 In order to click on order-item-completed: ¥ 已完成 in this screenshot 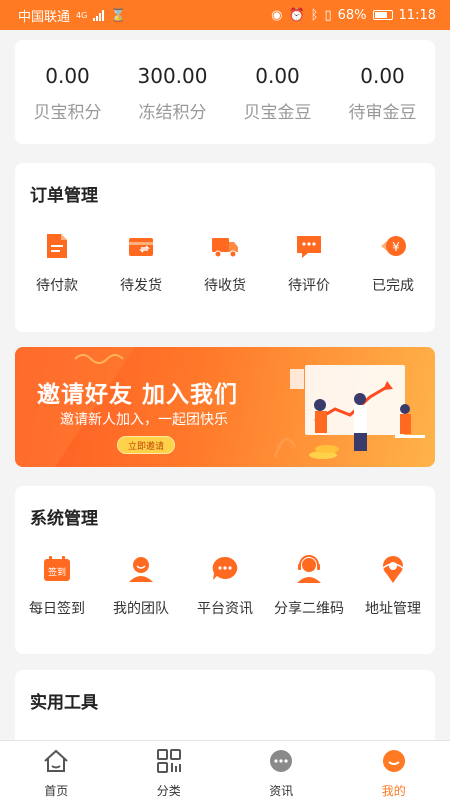, I will do `click(393, 263)`.